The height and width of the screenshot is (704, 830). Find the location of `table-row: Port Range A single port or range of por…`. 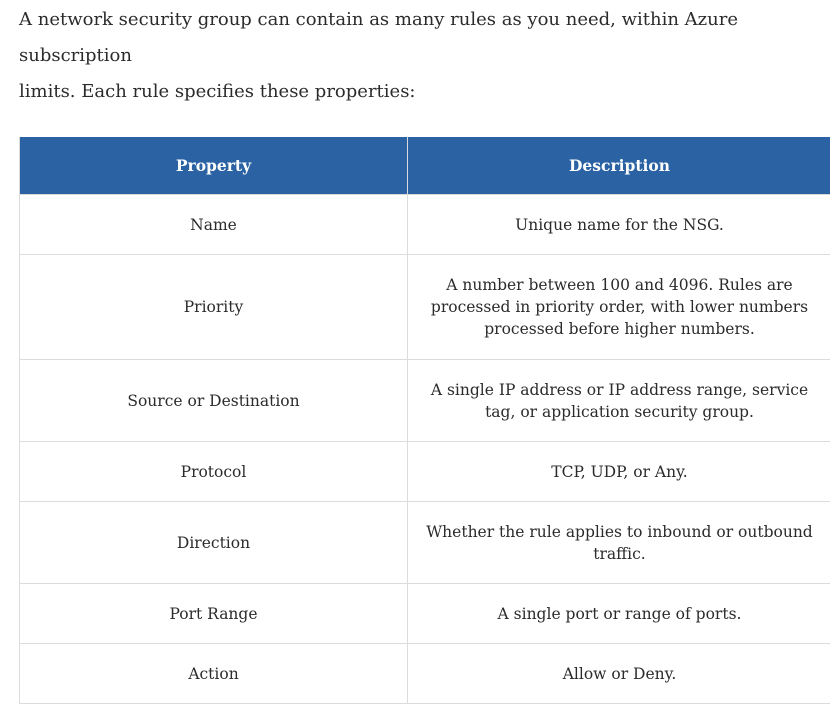

table-row: Port Range A single port or range of por… is located at coordinates (425, 614).